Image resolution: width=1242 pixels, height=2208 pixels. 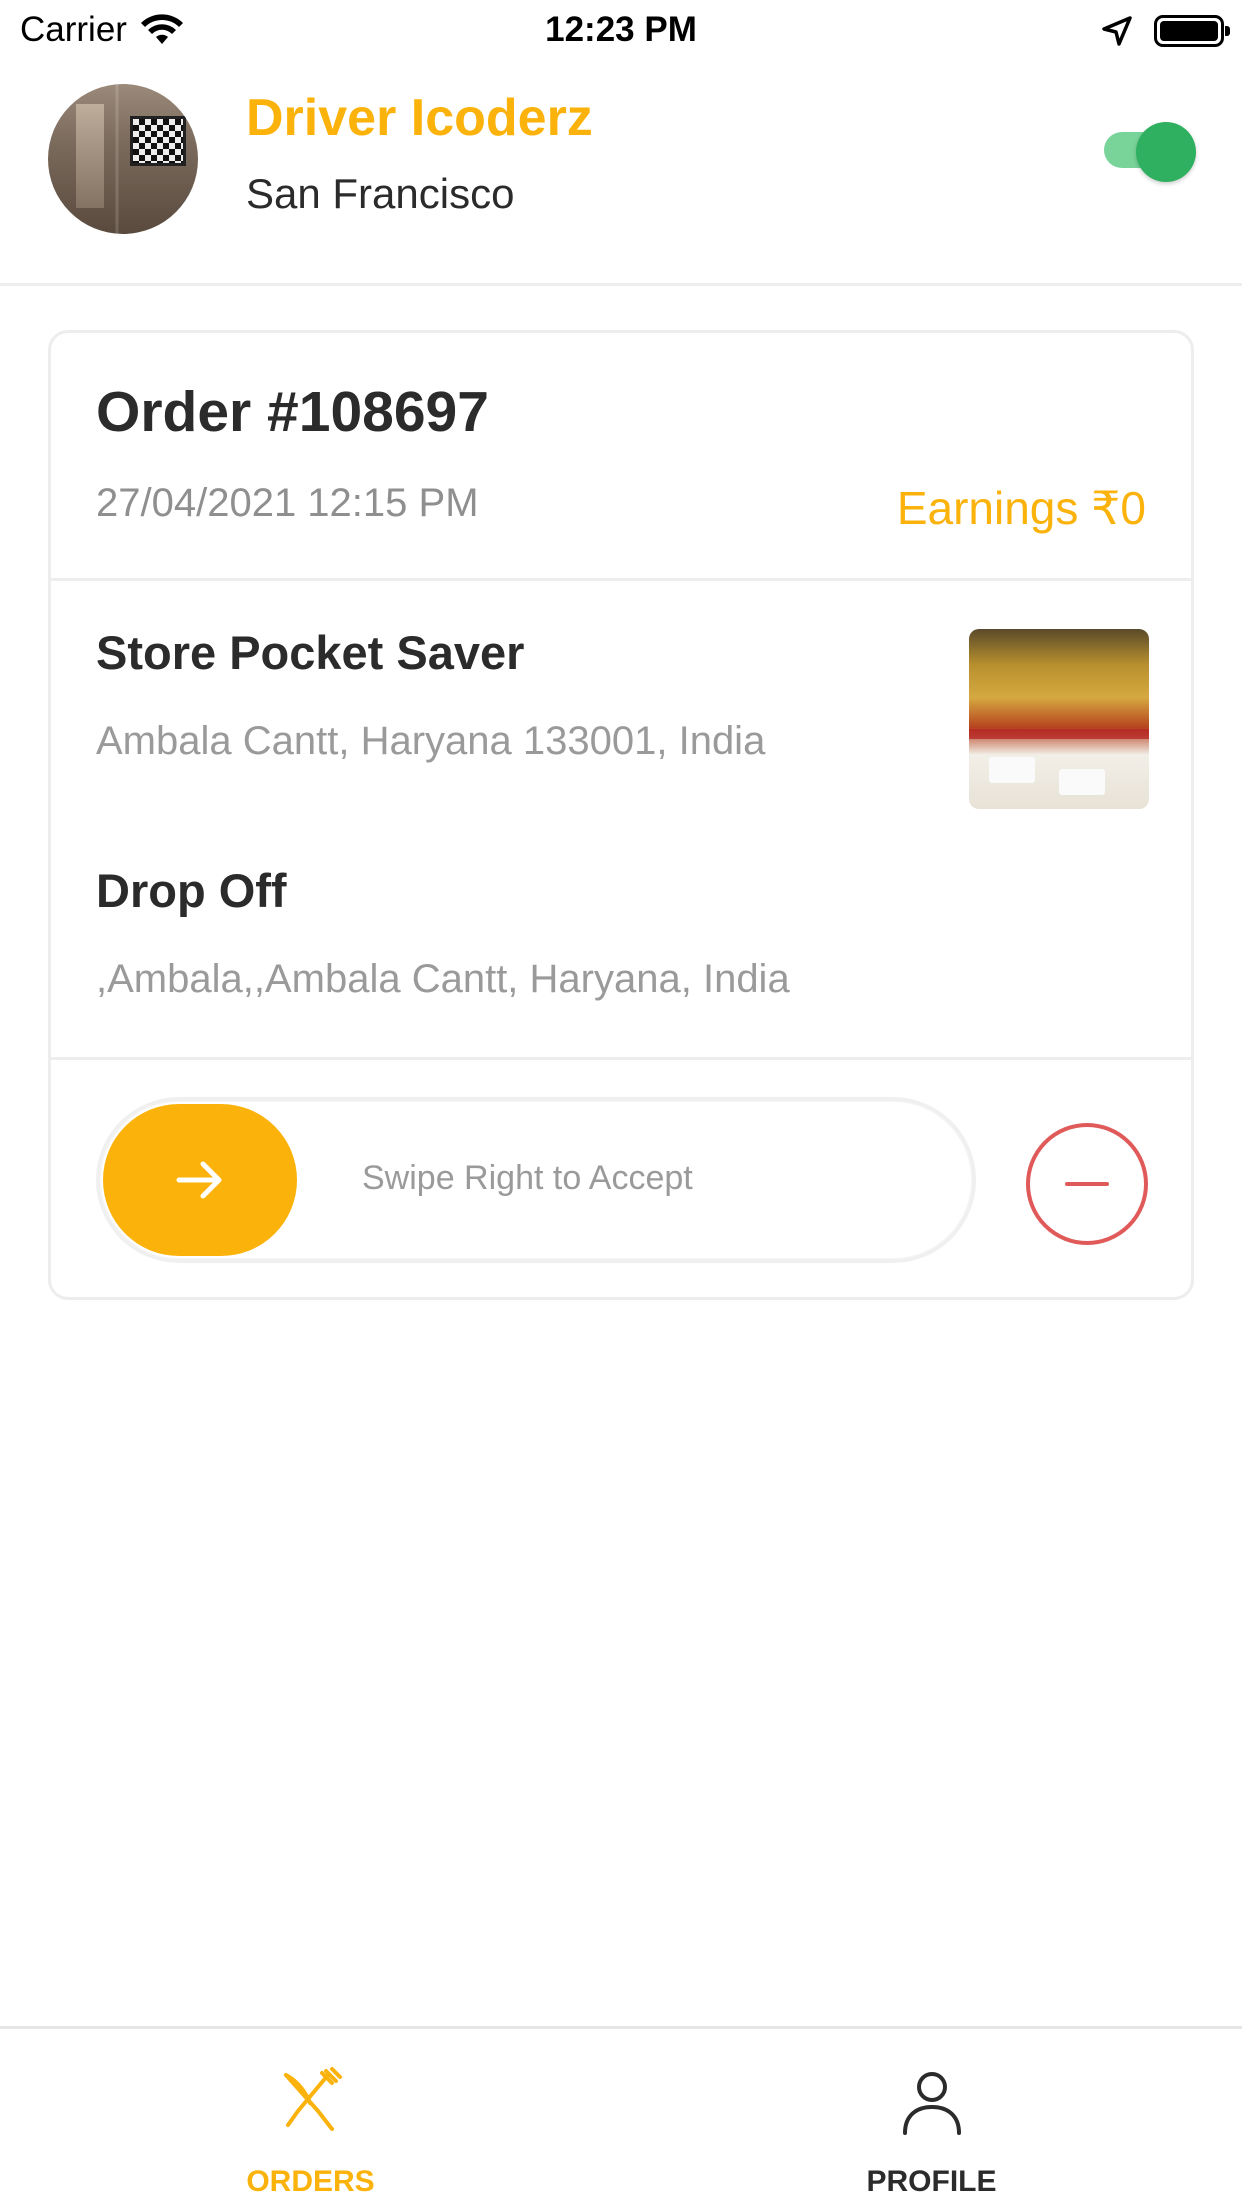 I want to click on status-bar: Carrier 12:23 PM, so click(x=621, y=31).